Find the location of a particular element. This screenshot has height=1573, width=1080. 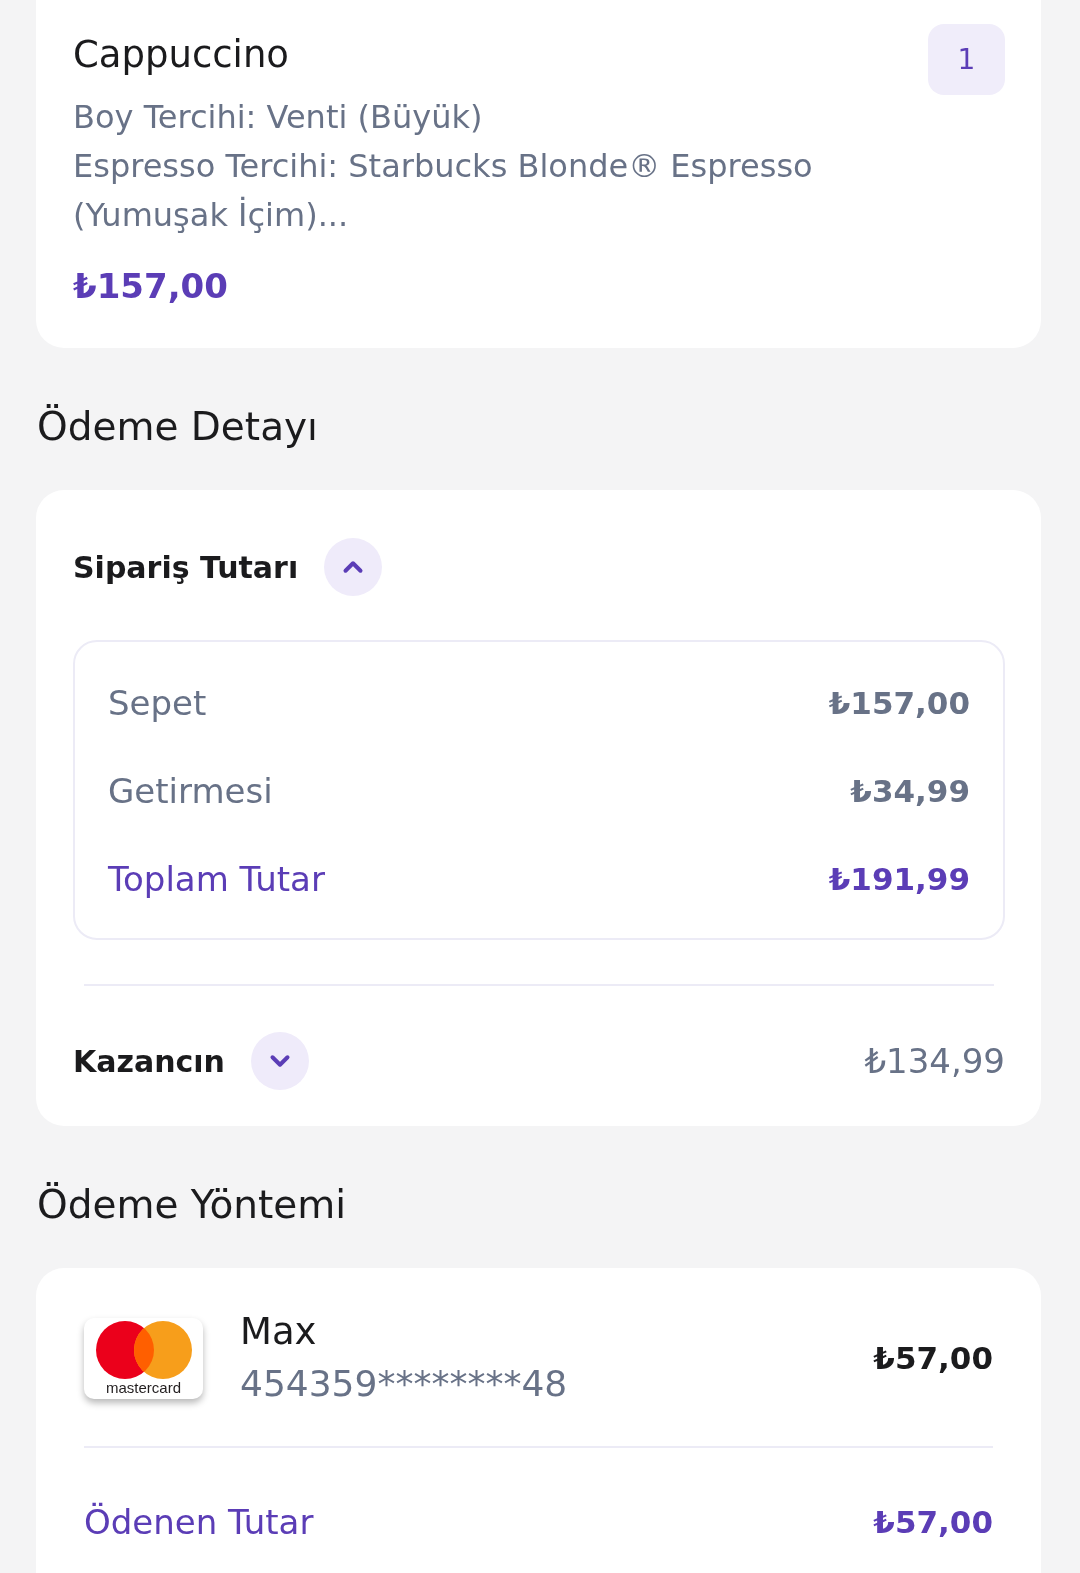

card-brand-label: mastercard is located at coordinates (143, 1387).